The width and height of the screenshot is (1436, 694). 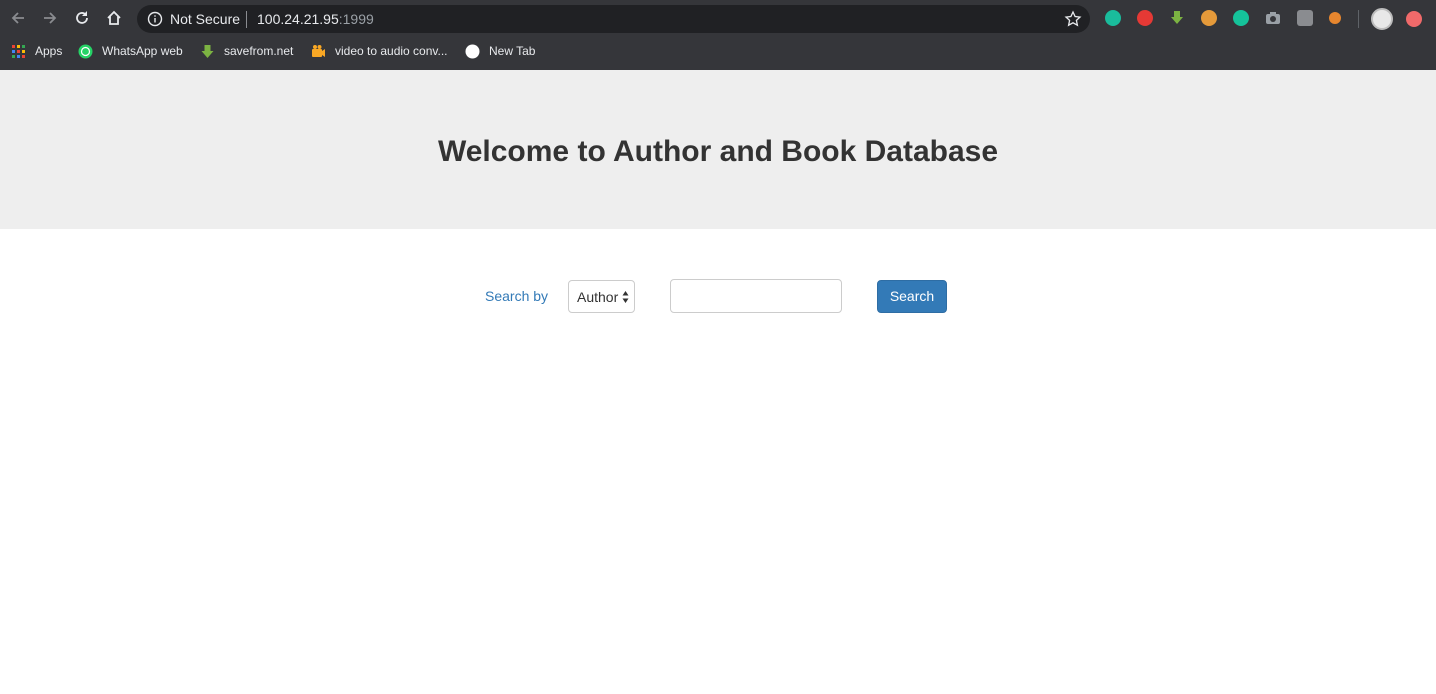 What do you see at coordinates (1273, 18) in the screenshot?
I see `camera-extension-icon` at bounding box center [1273, 18].